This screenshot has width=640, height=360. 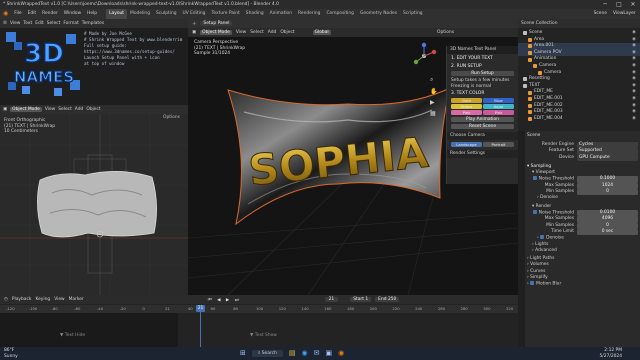 What do you see at coordinates (482, 154) in the screenshot?
I see `render-settings-header: Render Settings` at bounding box center [482, 154].